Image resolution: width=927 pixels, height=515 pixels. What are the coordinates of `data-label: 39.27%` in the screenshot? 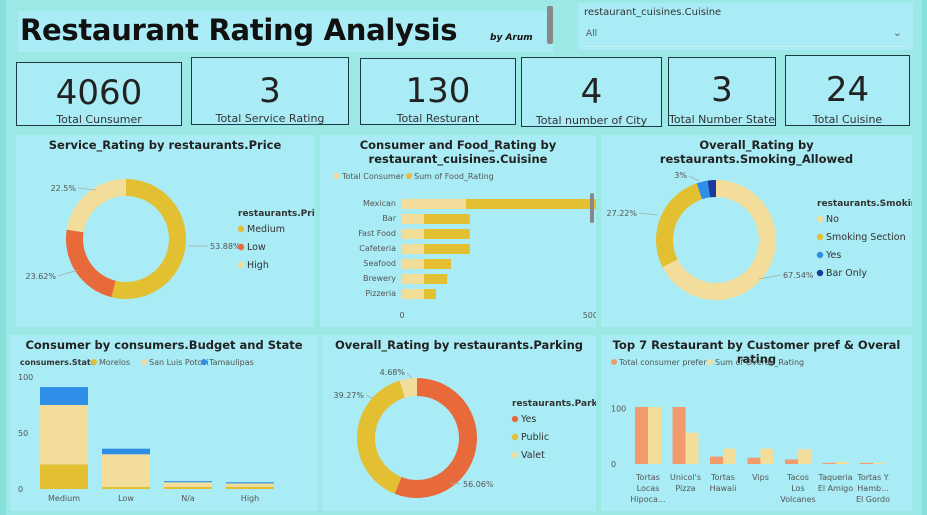 It's located at (348, 395).